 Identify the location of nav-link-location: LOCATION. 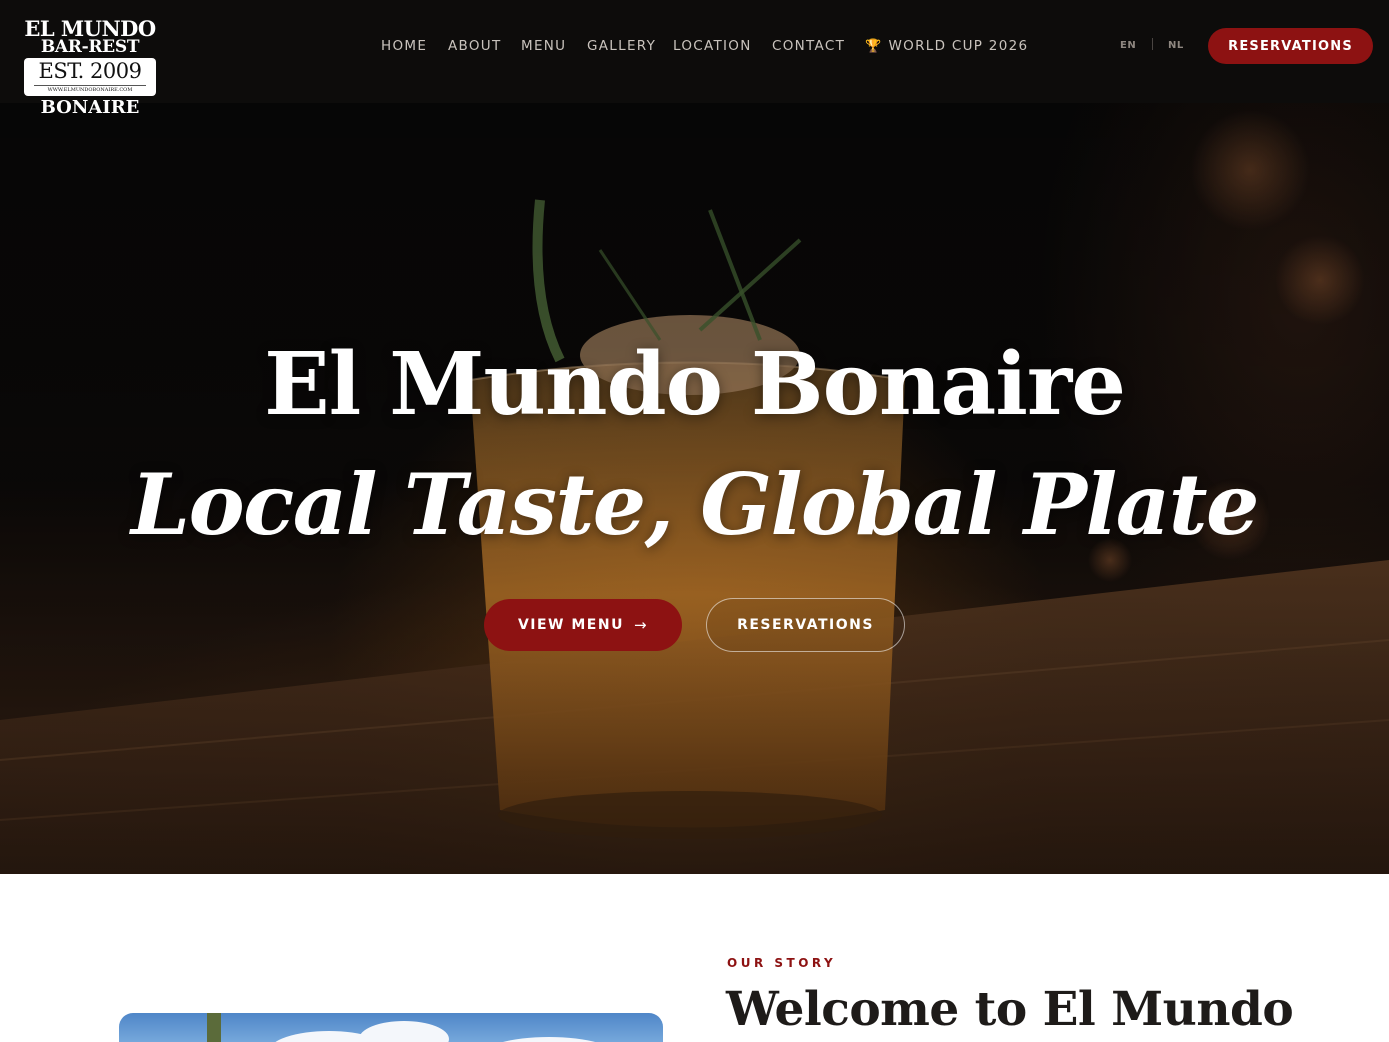
(712, 46).